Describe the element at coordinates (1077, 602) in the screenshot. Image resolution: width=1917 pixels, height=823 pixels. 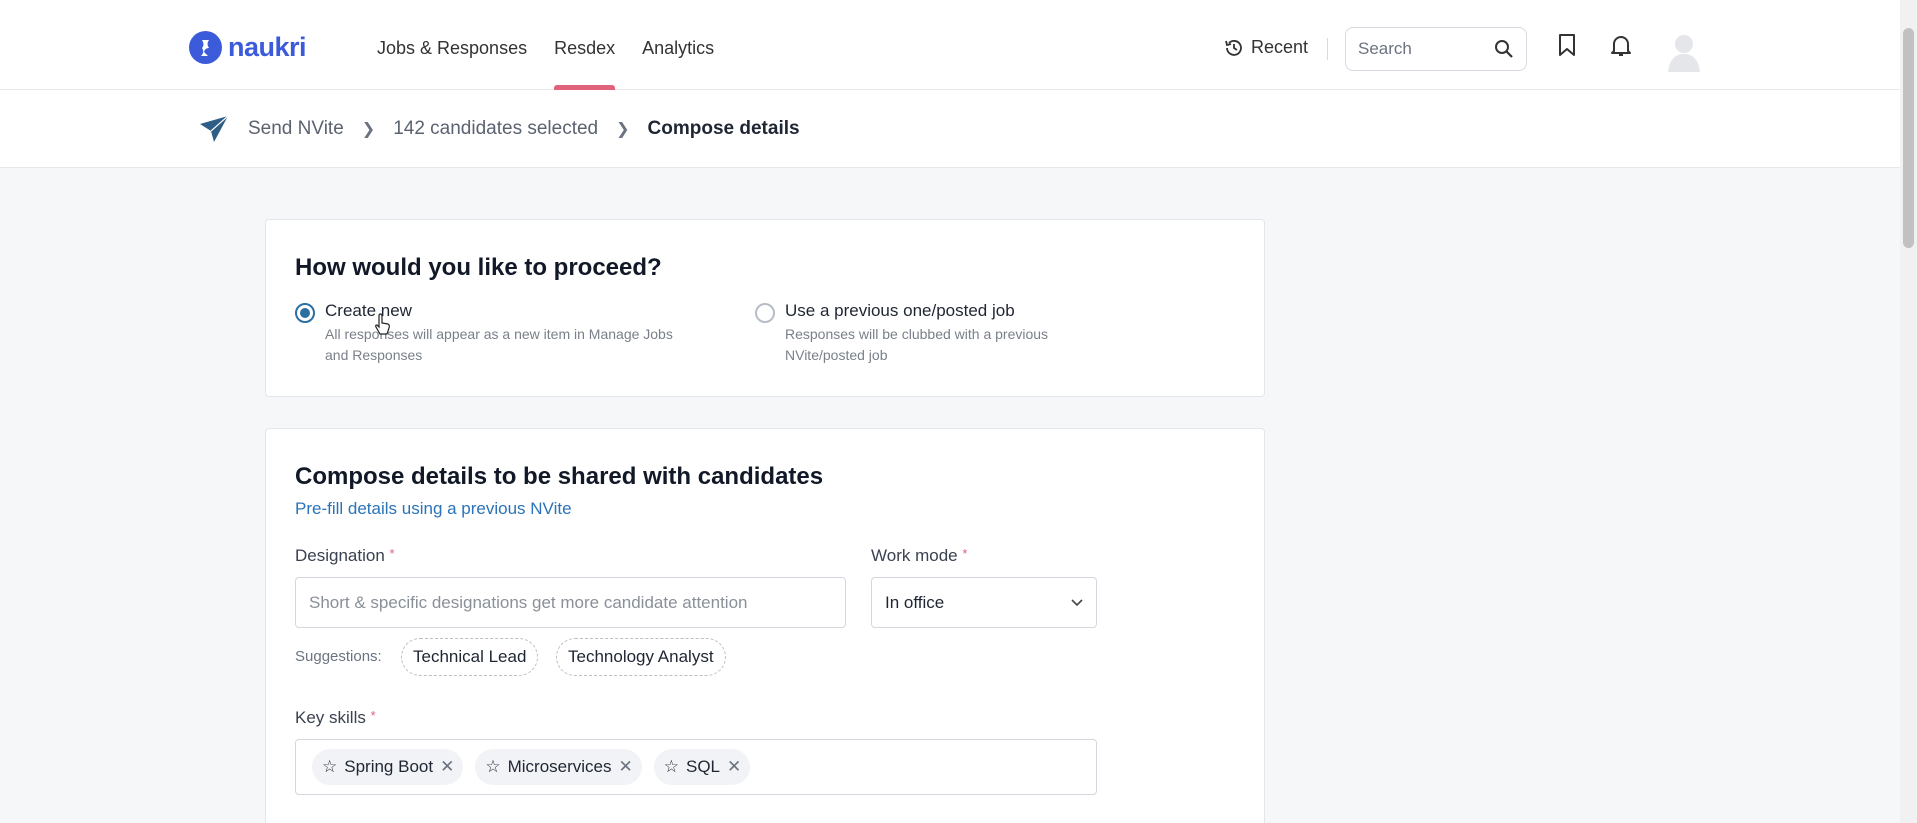
I see `chevron-down-icon` at that location.